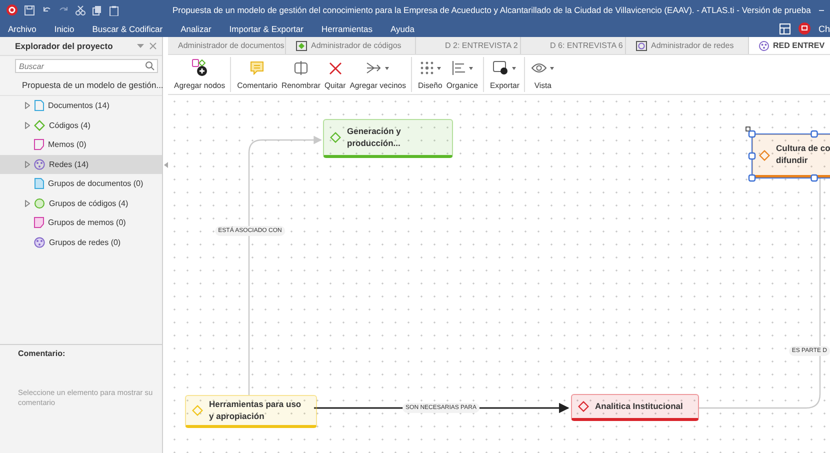 The height and width of the screenshot is (453, 830). I want to click on save-icon, so click(29, 10).